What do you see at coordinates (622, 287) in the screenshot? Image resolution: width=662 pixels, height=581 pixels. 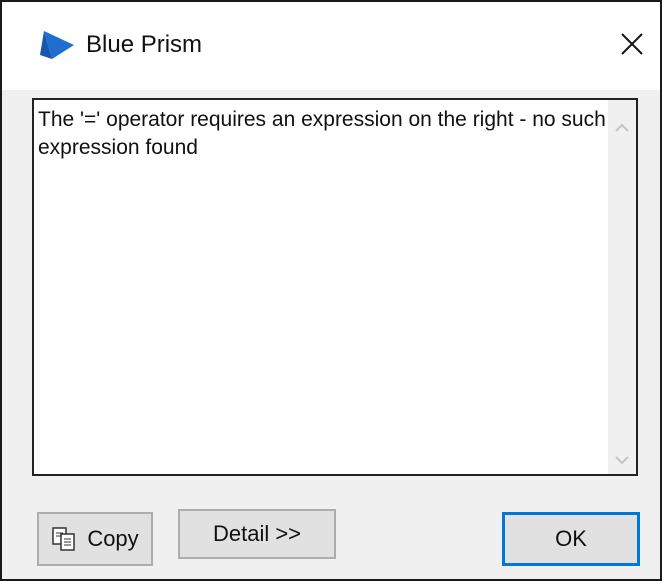 I see `vertical-scrollbar` at bounding box center [622, 287].